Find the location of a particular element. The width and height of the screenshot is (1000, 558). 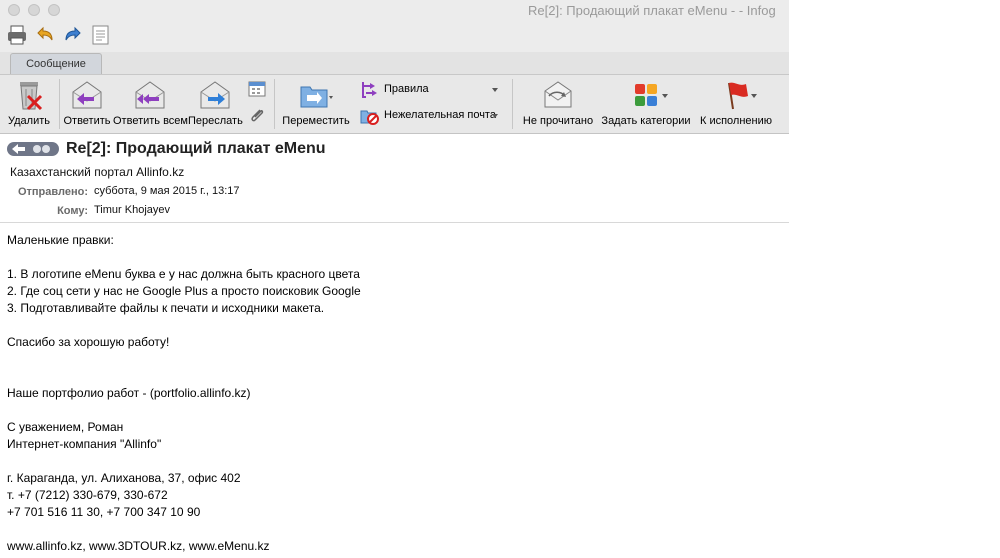

forward-button: Переслать is located at coordinates (215, 104).